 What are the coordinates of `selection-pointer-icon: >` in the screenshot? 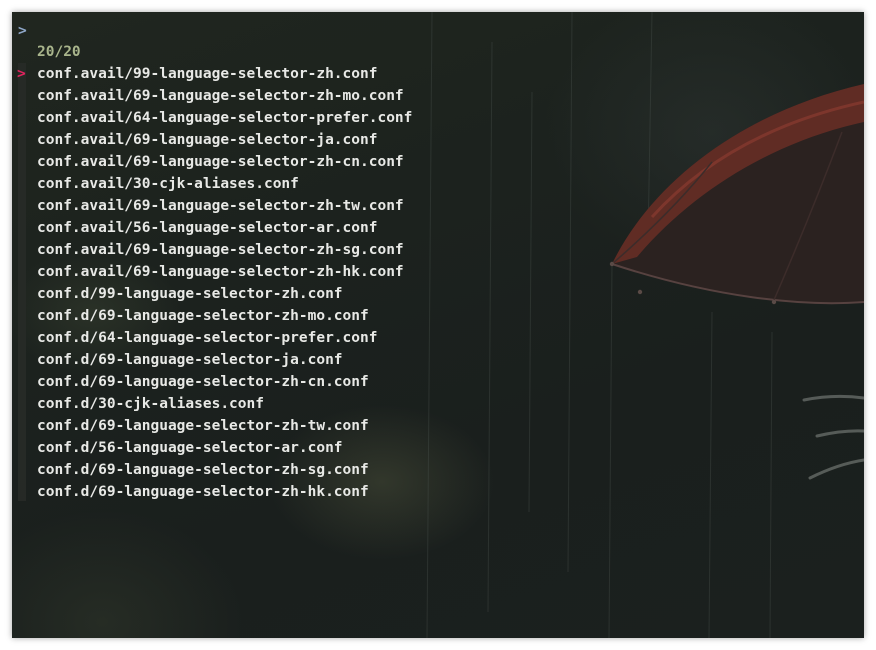 It's located at (21, 74).